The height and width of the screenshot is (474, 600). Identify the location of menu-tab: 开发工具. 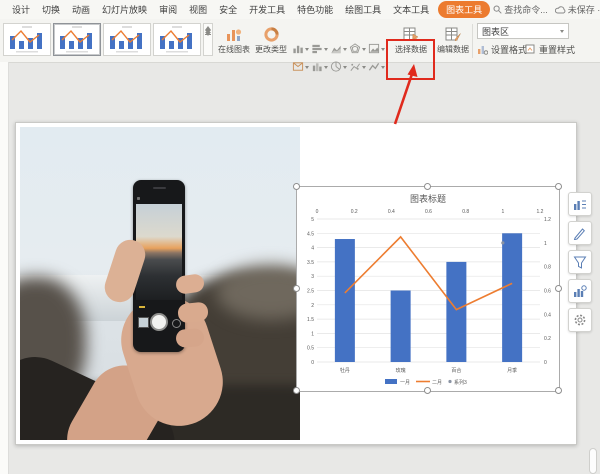
(267, 9).